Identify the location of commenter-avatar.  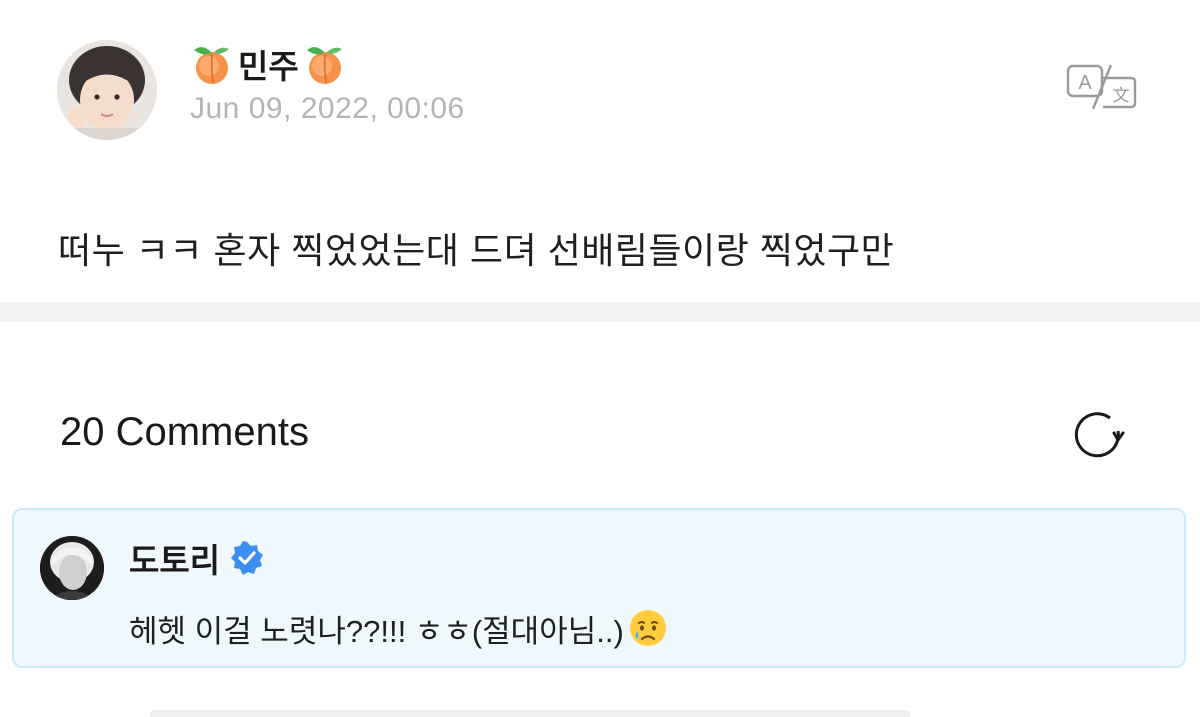
(72, 568).